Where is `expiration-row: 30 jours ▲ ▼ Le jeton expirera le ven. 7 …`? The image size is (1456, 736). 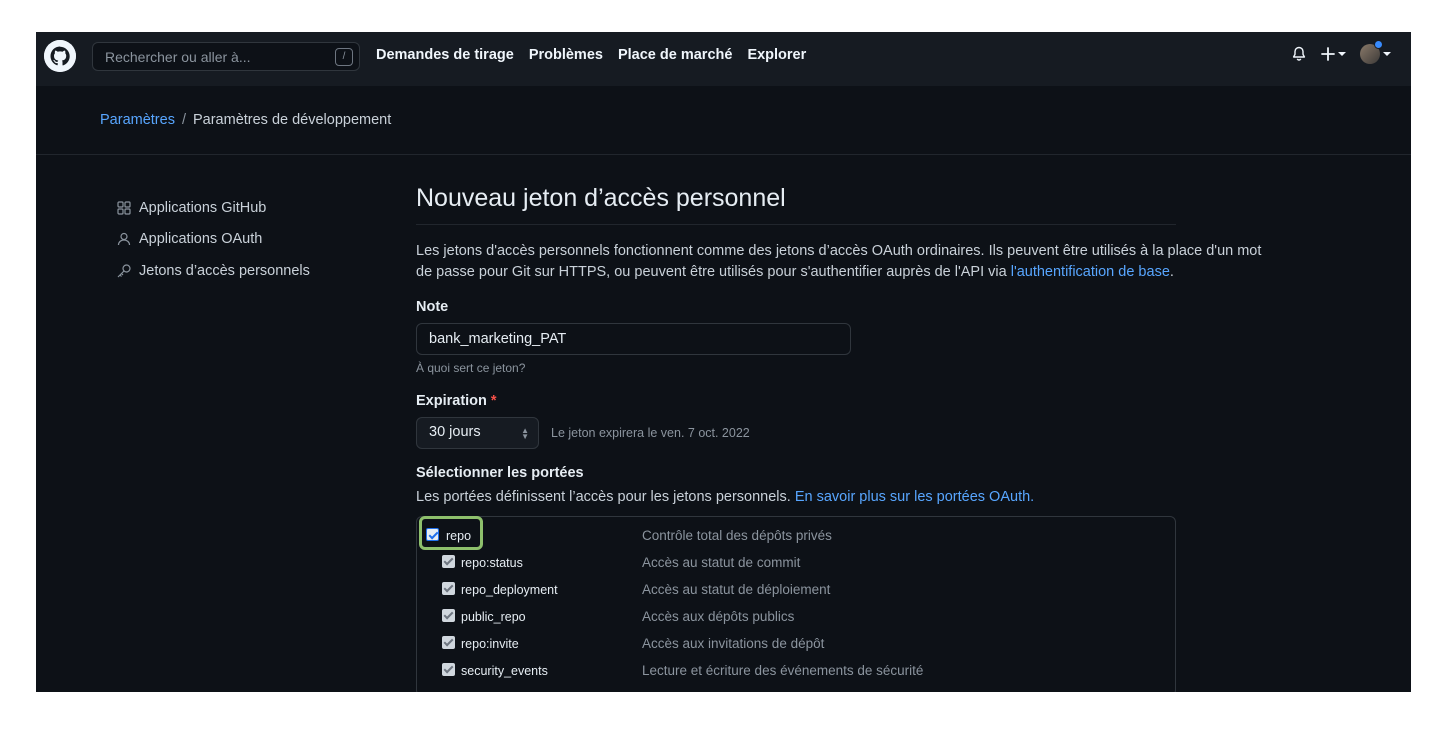 expiration-row: 30 jours ▲ ▼ Le jeton expirera le ven. 7 … is located at coordinates (846, 433).